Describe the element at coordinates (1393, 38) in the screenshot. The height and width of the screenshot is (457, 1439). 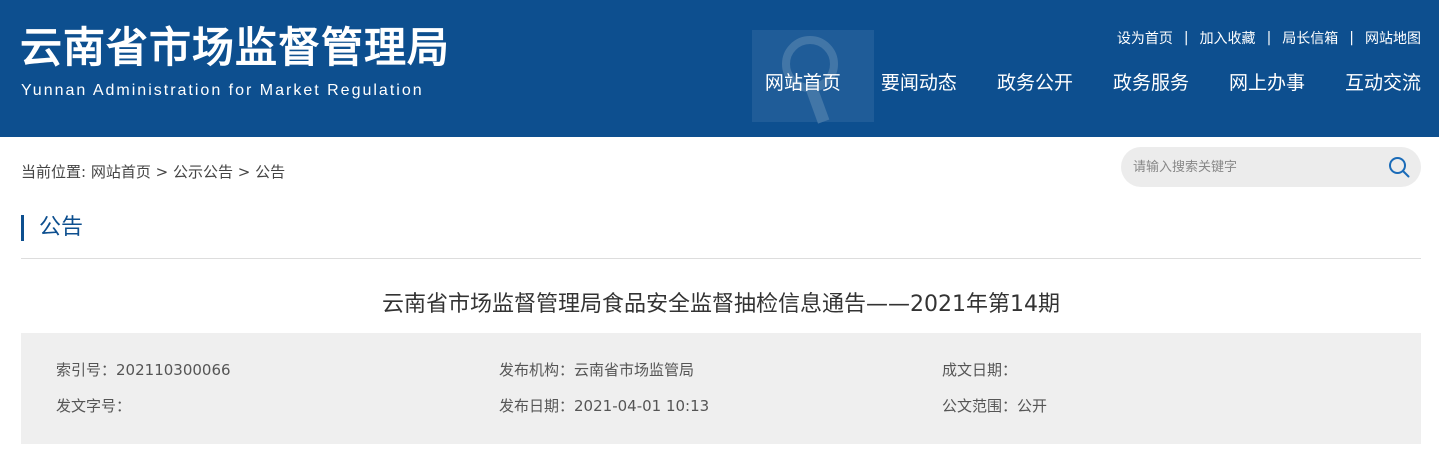
I see `sitemap-link: 网站地图` at that location.